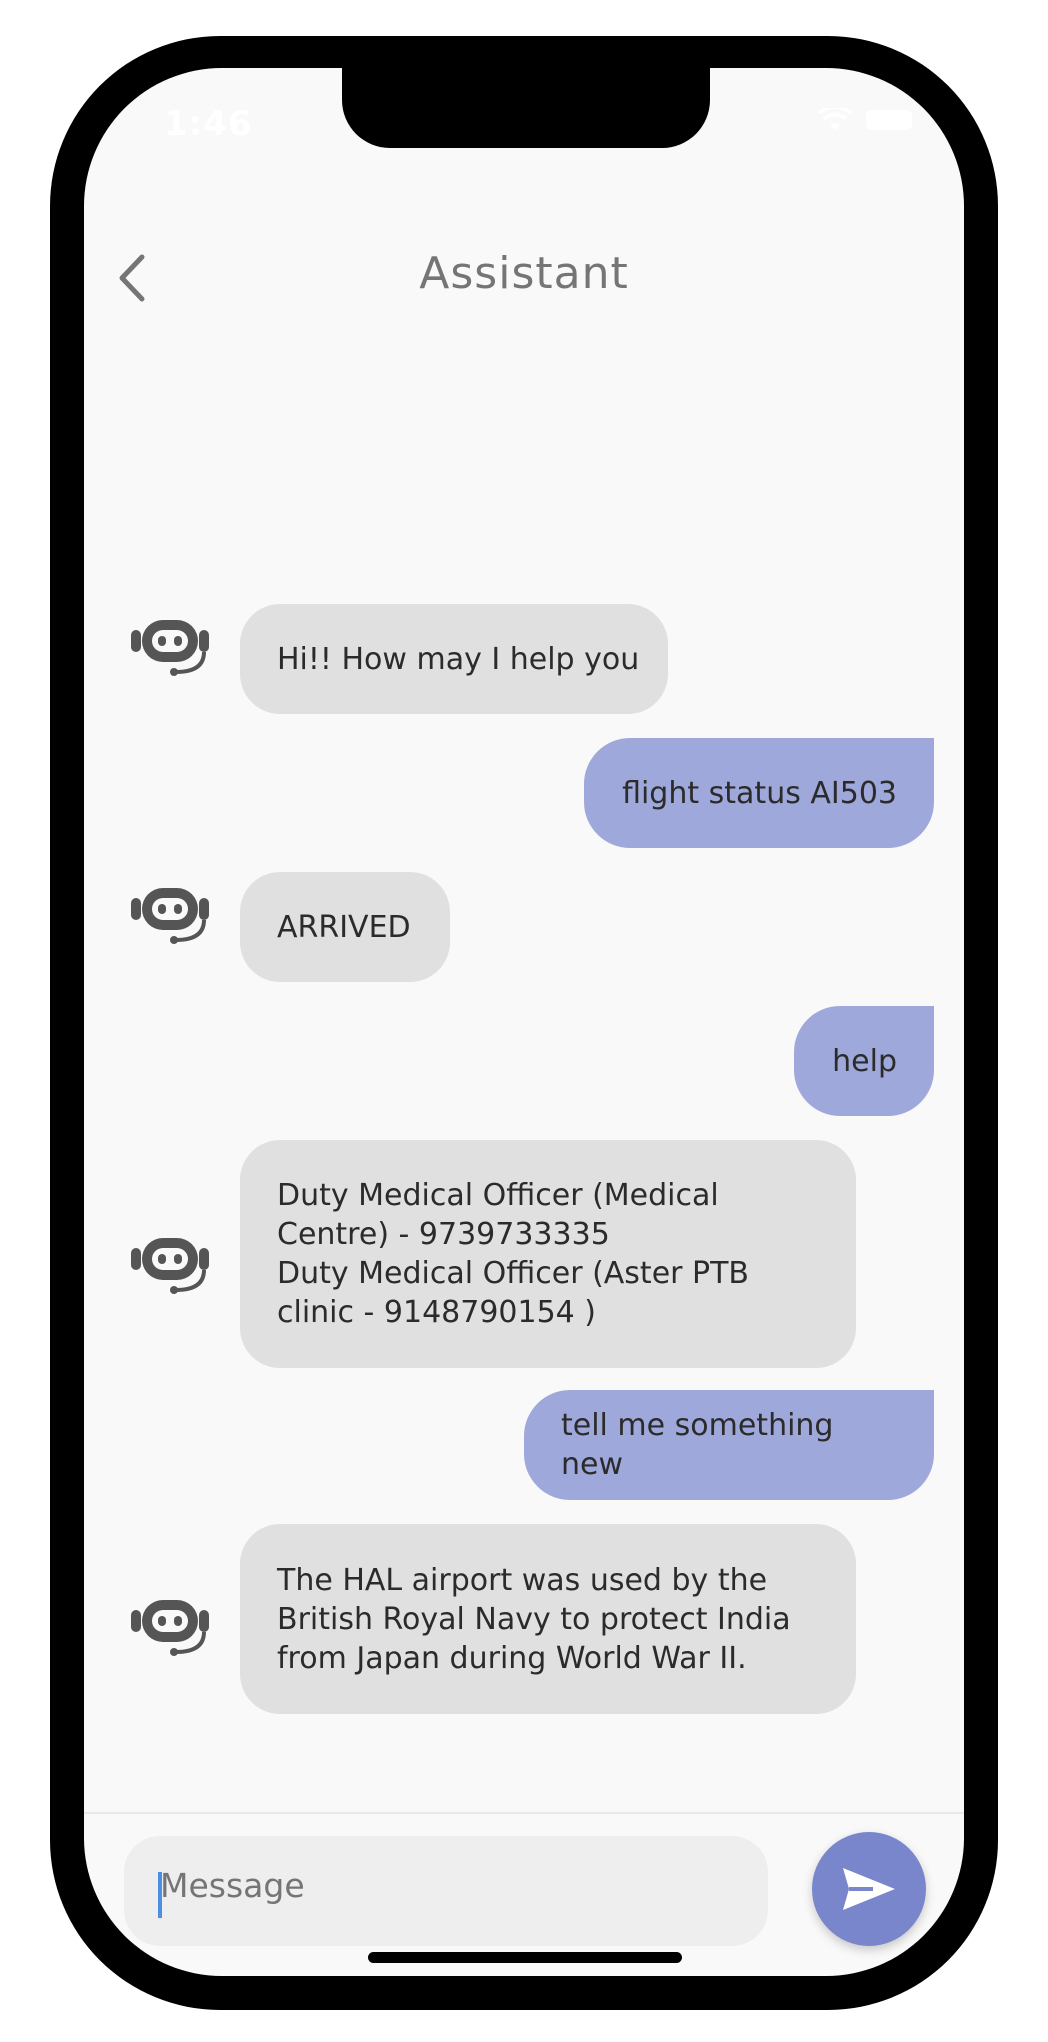  I want to click on message-line: clinic - 9148790154 ), so click(437, 1312).